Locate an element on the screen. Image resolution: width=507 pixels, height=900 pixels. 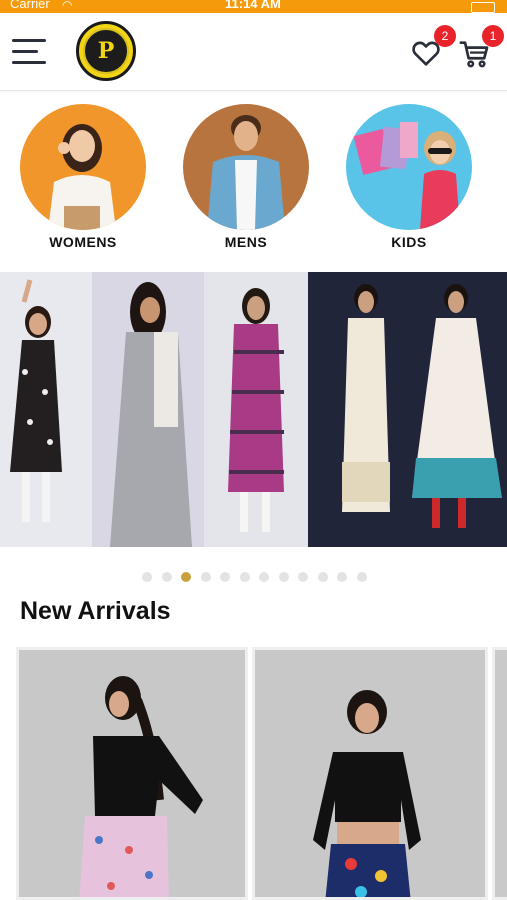
status-time: 11:14 AM is located at coordinates (253, 5).